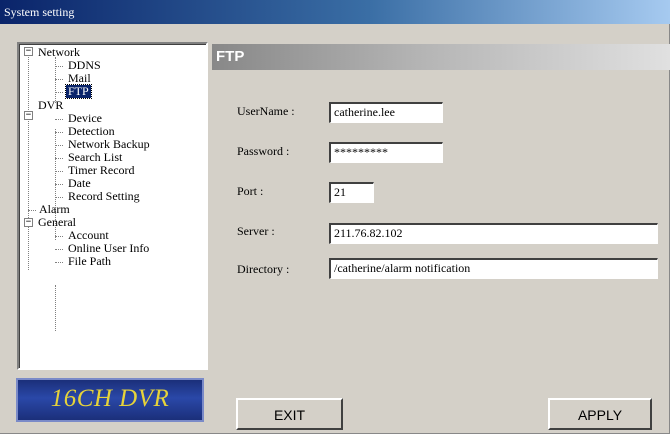 This screenshot has height=434, width=670. Describe the element at coordinates (600, 414) in the screenshot. I see `apply-button: APPLY` at that location.